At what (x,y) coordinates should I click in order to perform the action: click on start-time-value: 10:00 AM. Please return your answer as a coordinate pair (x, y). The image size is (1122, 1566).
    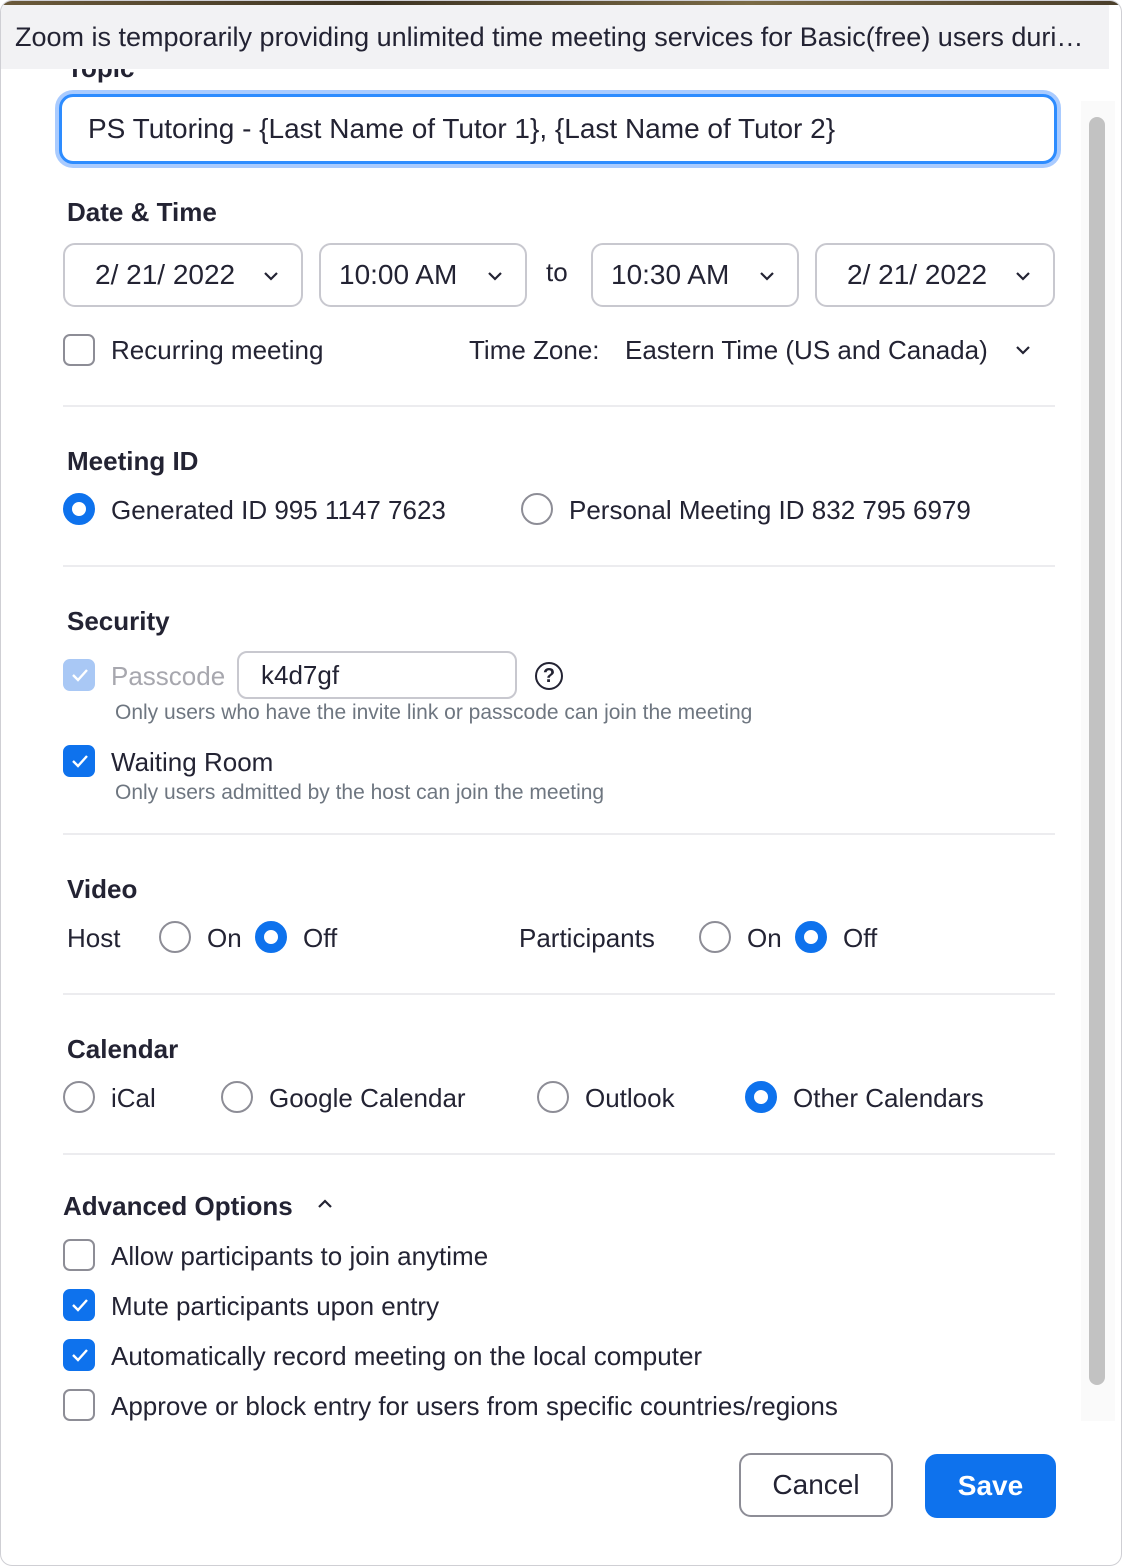
    Looking at the image, I should click on (398, 274).